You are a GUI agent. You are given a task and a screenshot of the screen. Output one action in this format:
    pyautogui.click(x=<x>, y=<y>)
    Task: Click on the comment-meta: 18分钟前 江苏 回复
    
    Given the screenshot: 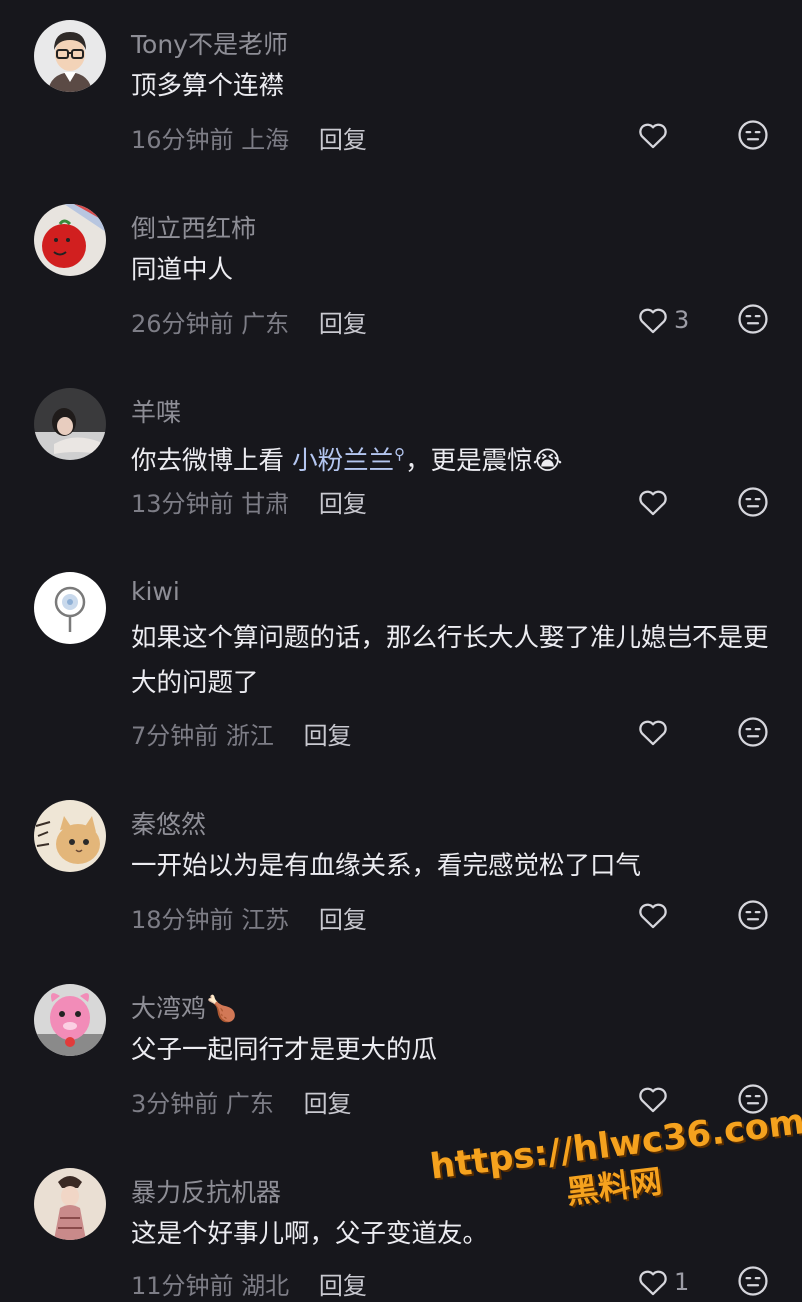 What is the action you would take?
    pyautogui.click(x=249, y=917)
    